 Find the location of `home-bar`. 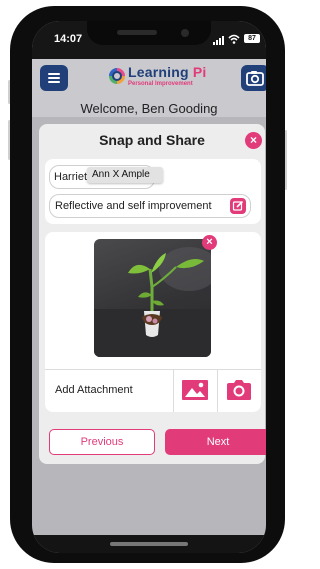

home-bar is located at coordinates (149, 544).